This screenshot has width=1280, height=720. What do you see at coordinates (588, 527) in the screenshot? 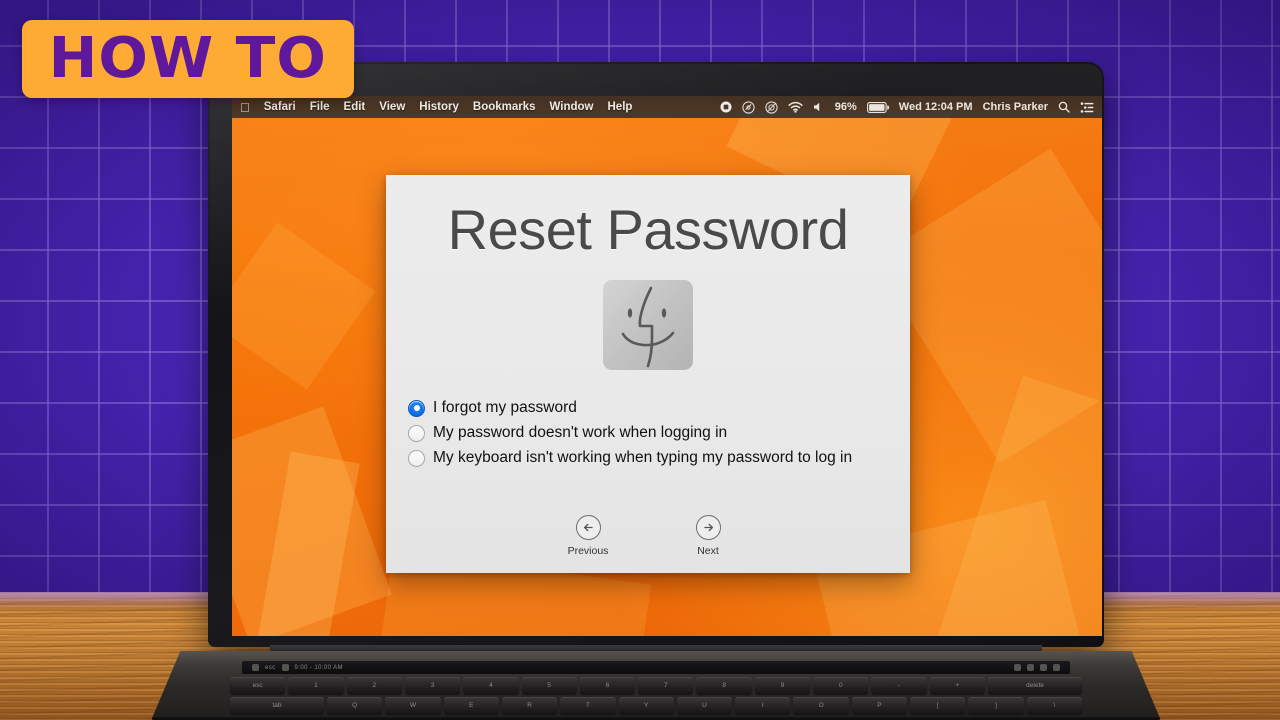
I see `arrow-left-circle-icon` at bounding box center [588, 527].